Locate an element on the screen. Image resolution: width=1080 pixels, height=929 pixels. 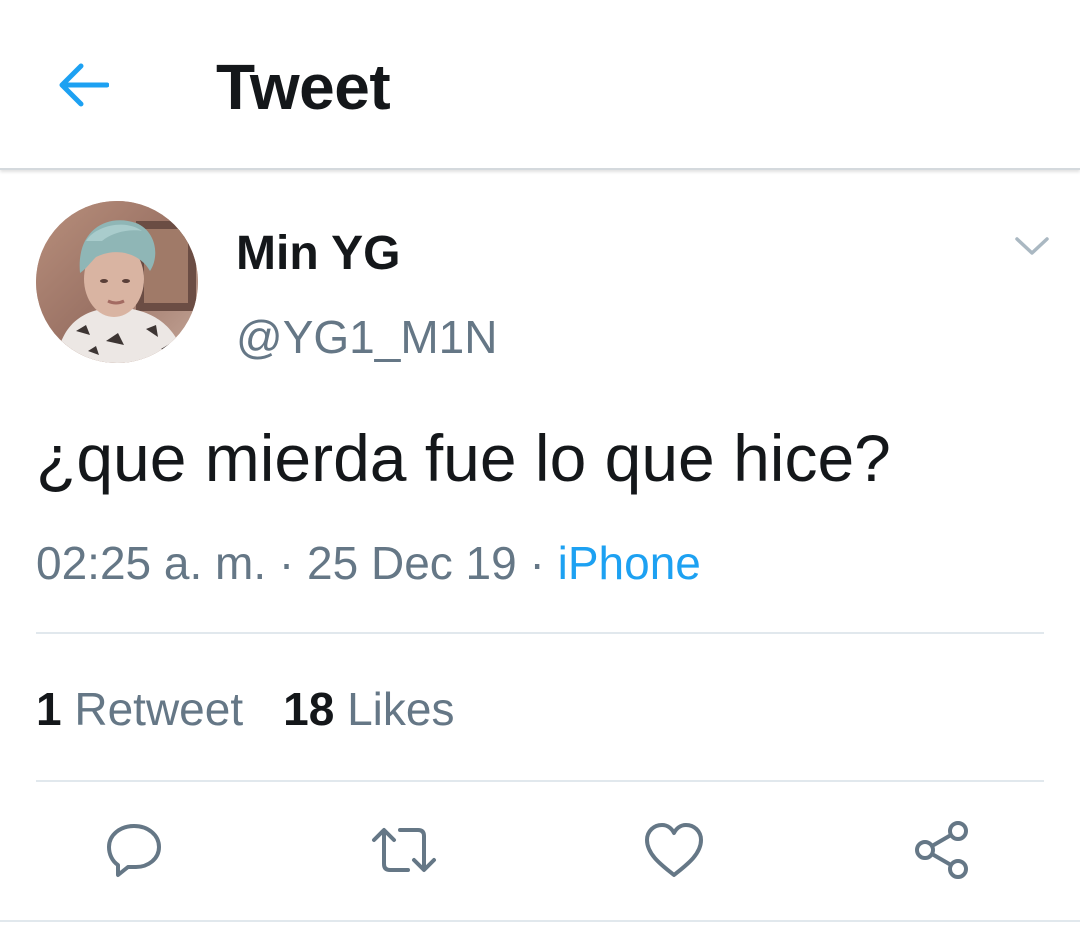
likes-stat: 18 Likes is located at coordinates (368, 709).